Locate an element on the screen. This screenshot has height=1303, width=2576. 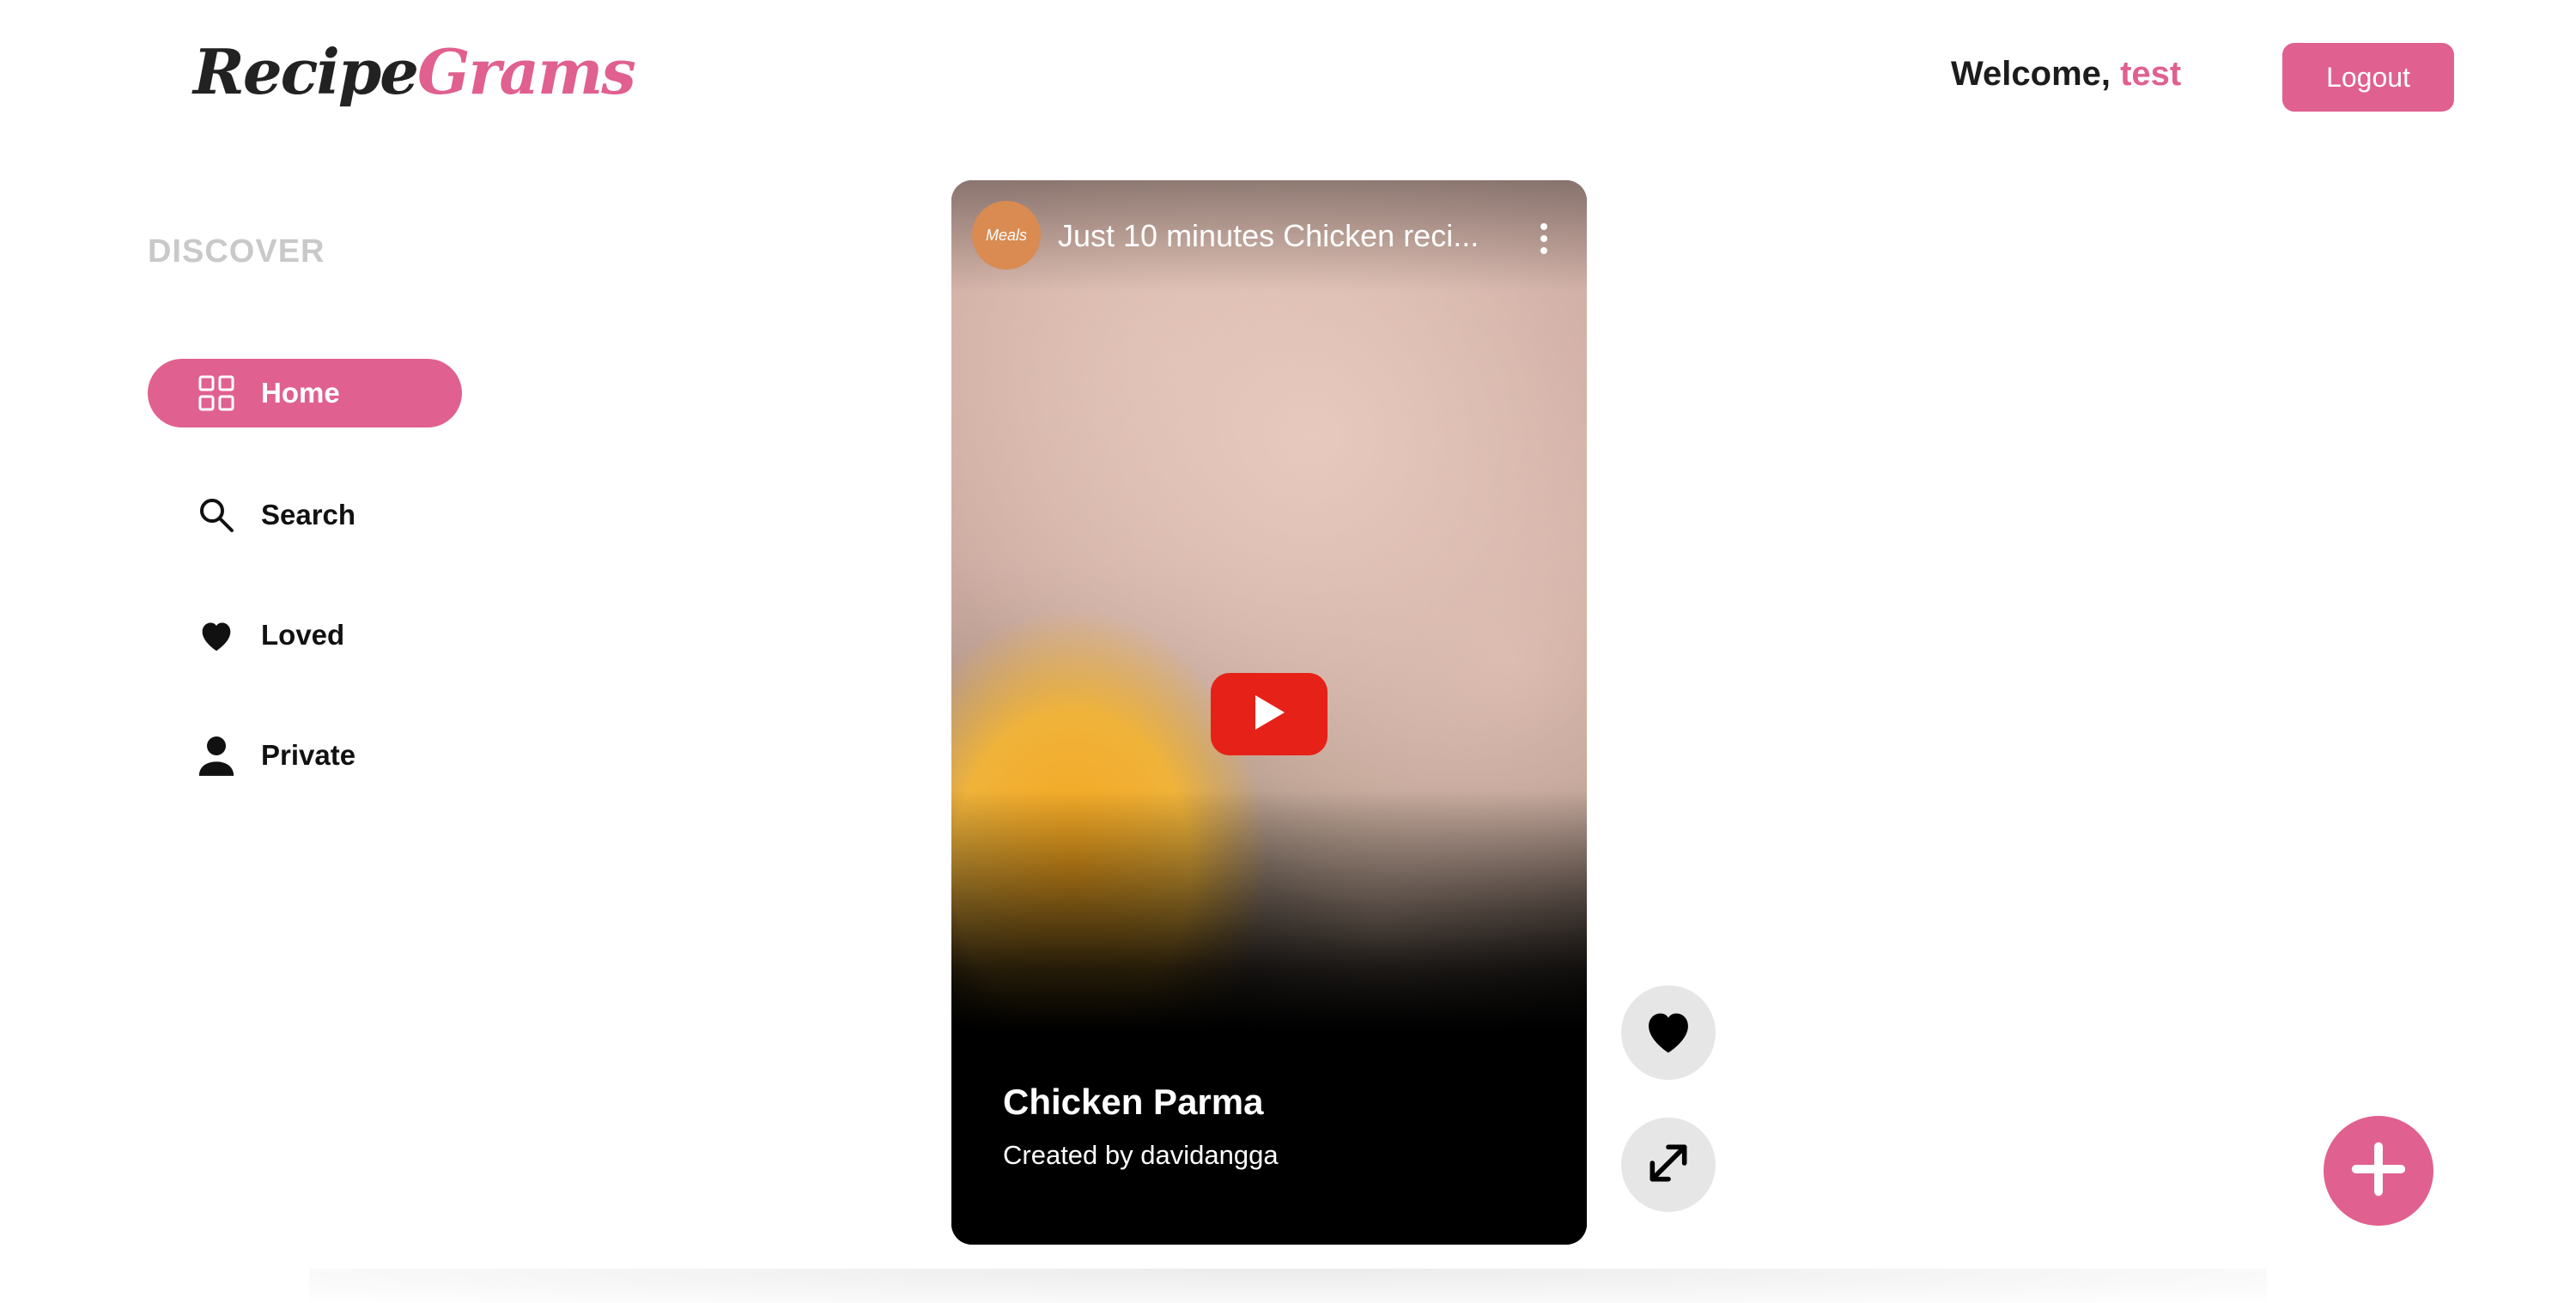
sidebar-item-label: Private is located at coordinates (308, 755).